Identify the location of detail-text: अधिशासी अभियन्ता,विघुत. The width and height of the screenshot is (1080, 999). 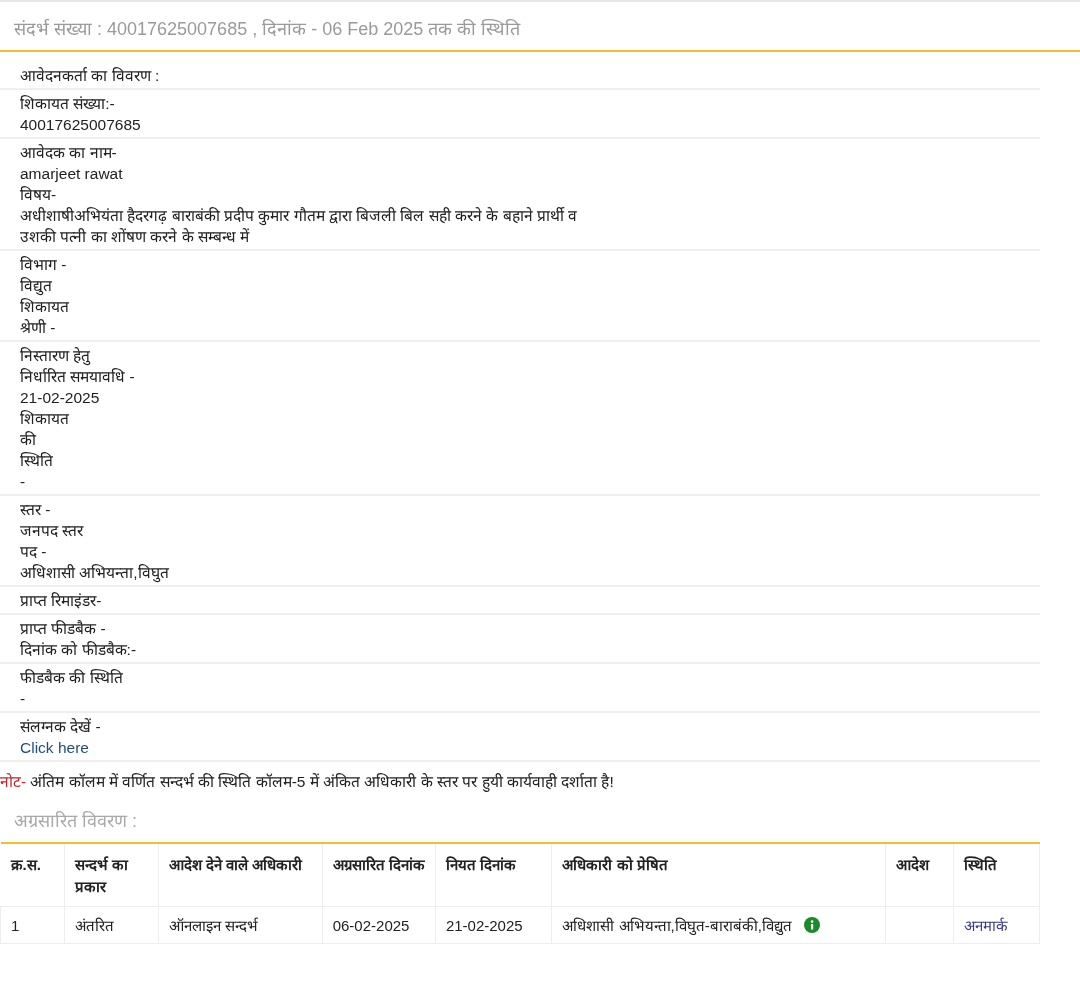
(95, 573).